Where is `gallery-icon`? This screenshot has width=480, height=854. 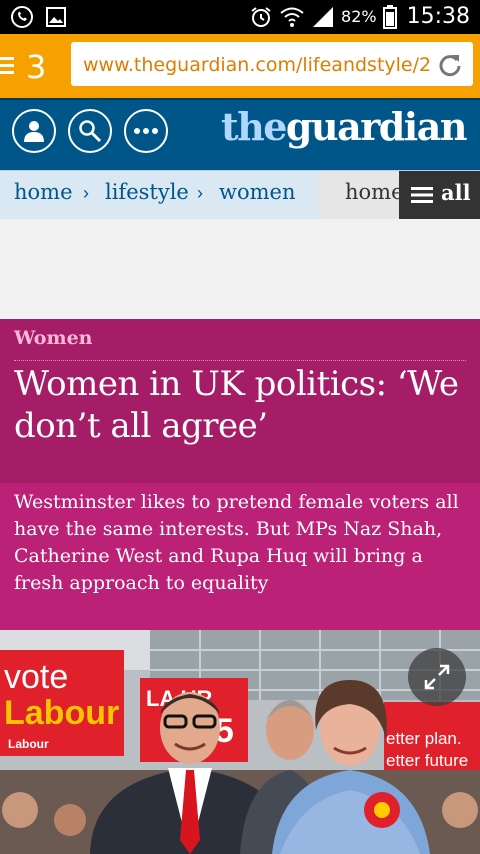 gallery-icon is located at coordinates (56, 17).